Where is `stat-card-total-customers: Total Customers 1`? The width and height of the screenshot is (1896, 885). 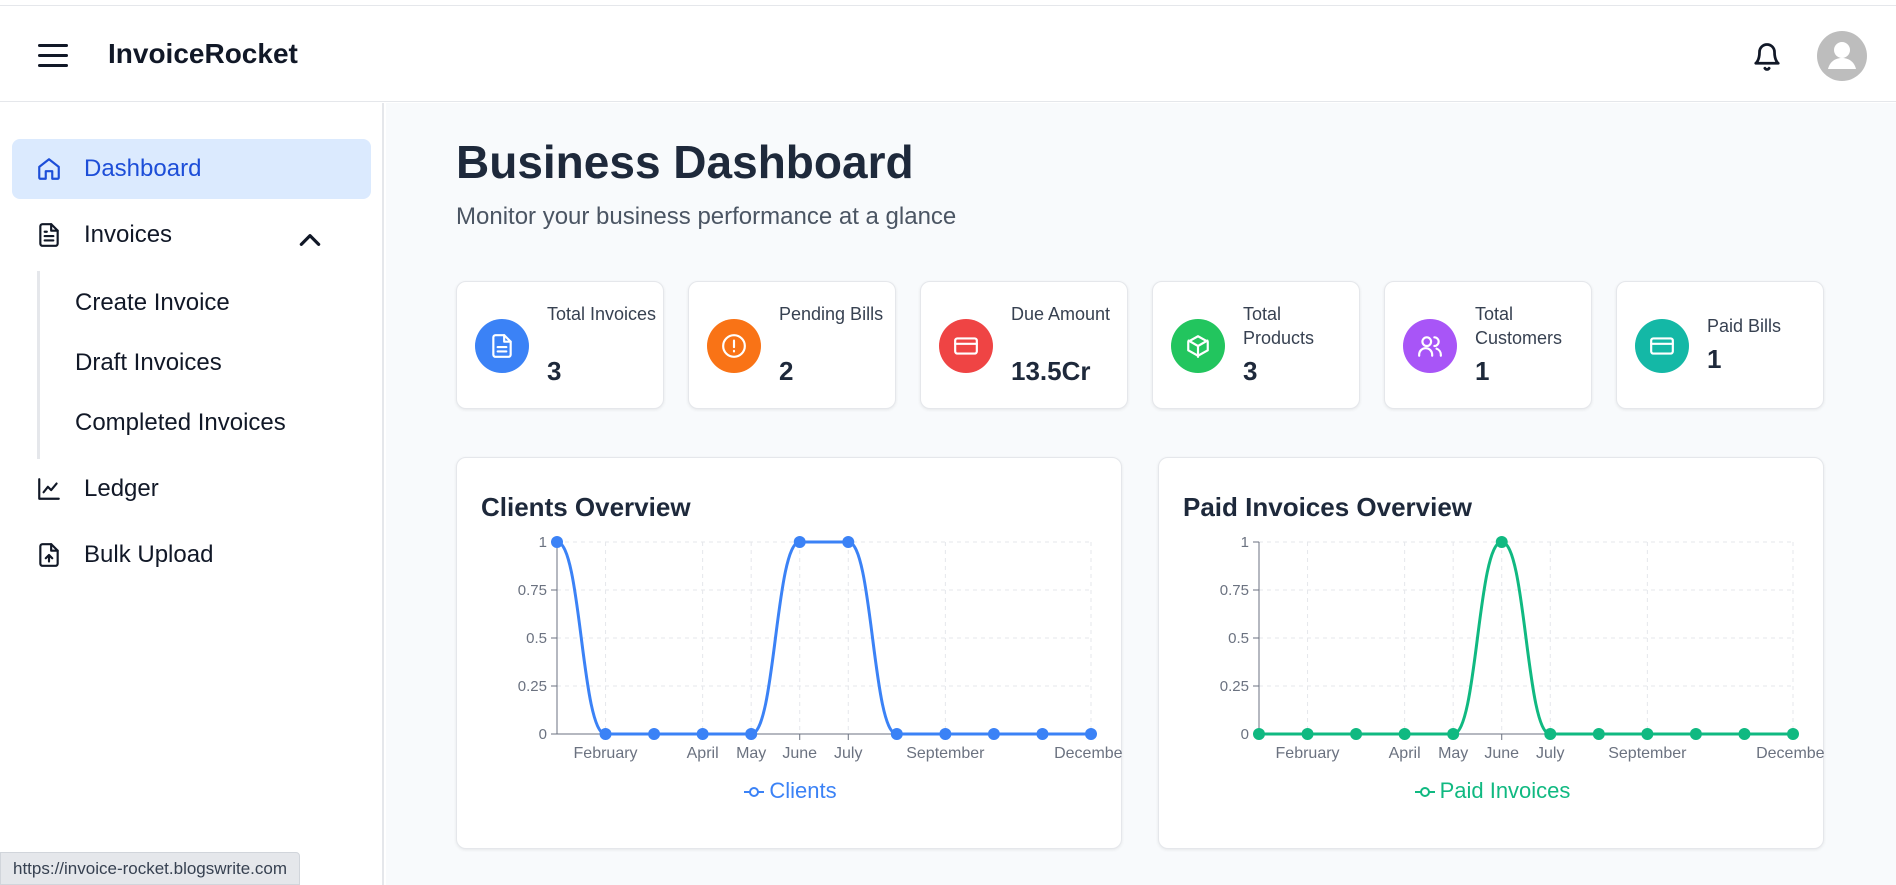
stat-card-total-customers: Total Customers 1 is located at coordinates (1488, 345).